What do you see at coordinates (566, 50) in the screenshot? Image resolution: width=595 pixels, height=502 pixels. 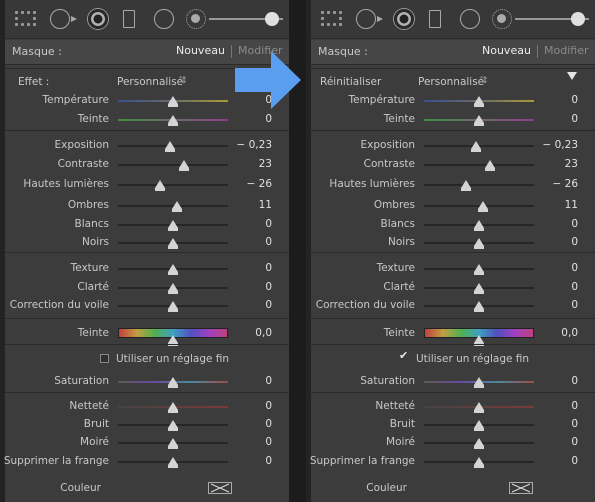 I see `modify-mask-button: Modifier` at bounding box center [566, 50].